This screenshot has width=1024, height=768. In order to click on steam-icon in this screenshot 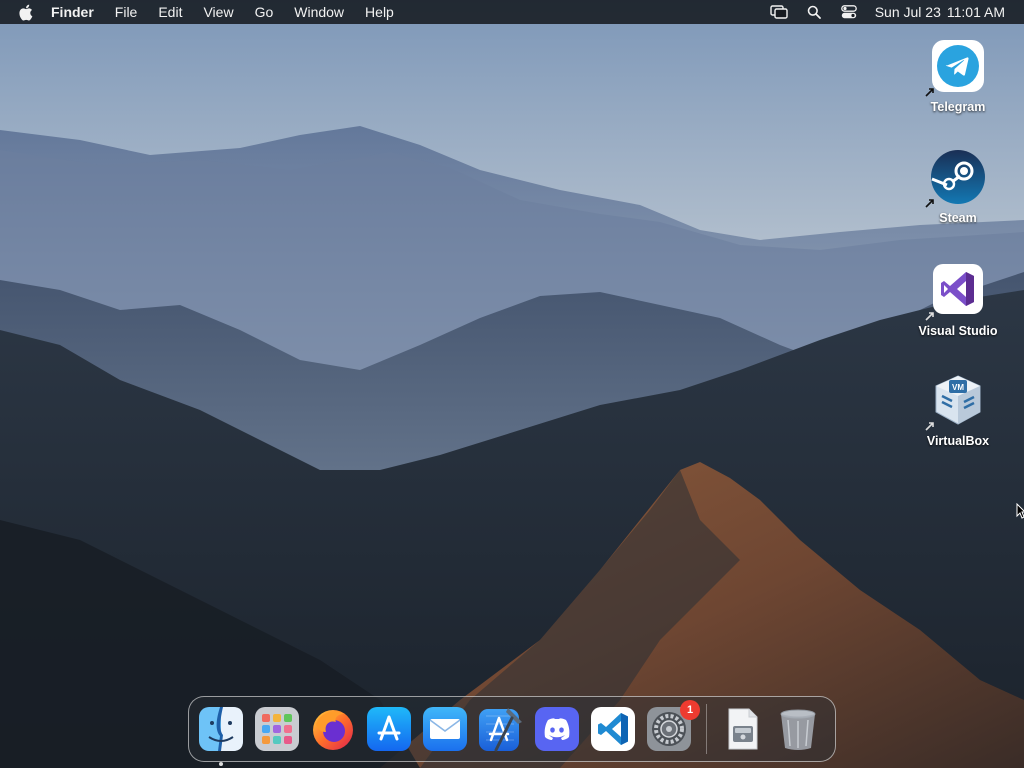, I will do `click(955, 178)`.